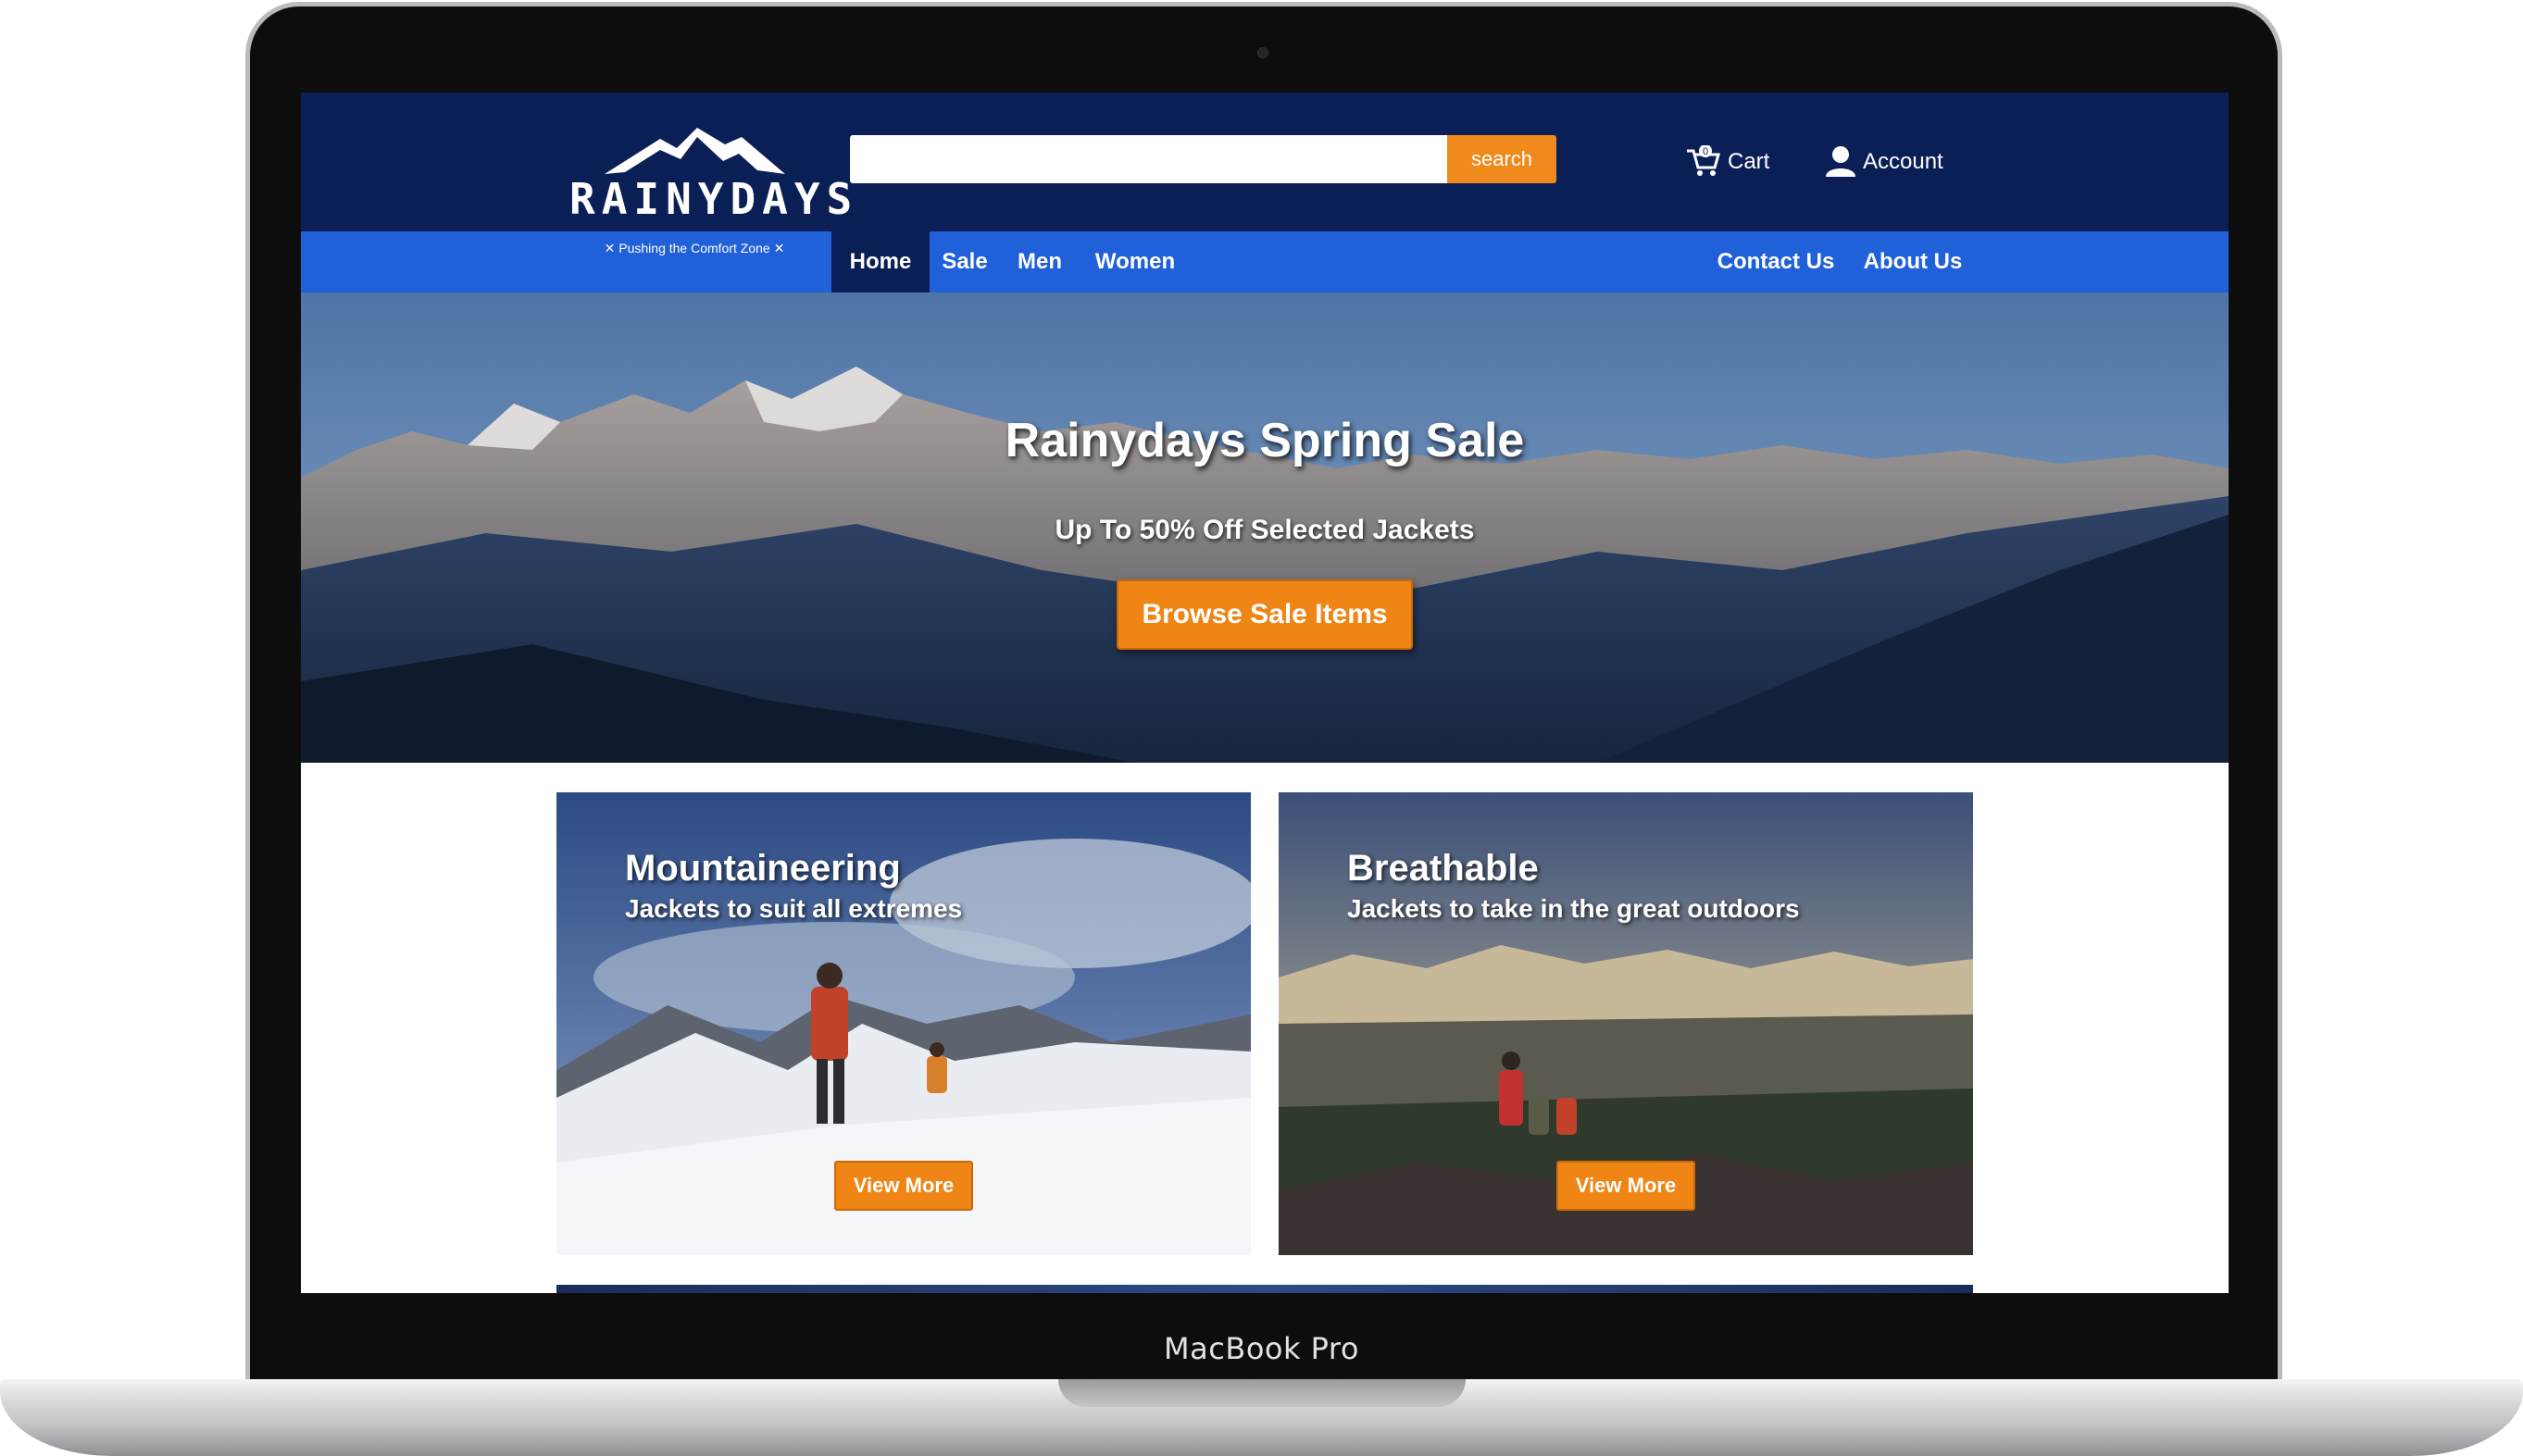 The width and height of the screenshot is (2523, 1456). What do you see at coordinates (695, 151) in the screenshot?
I see `mountain-logo-icon` at bounding box center [695, 151].